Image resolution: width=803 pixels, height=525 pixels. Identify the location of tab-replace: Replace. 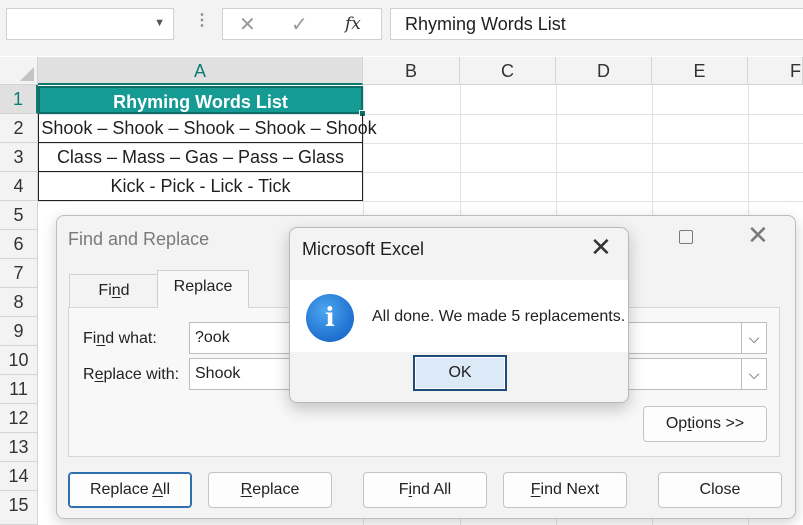
(203, 289).